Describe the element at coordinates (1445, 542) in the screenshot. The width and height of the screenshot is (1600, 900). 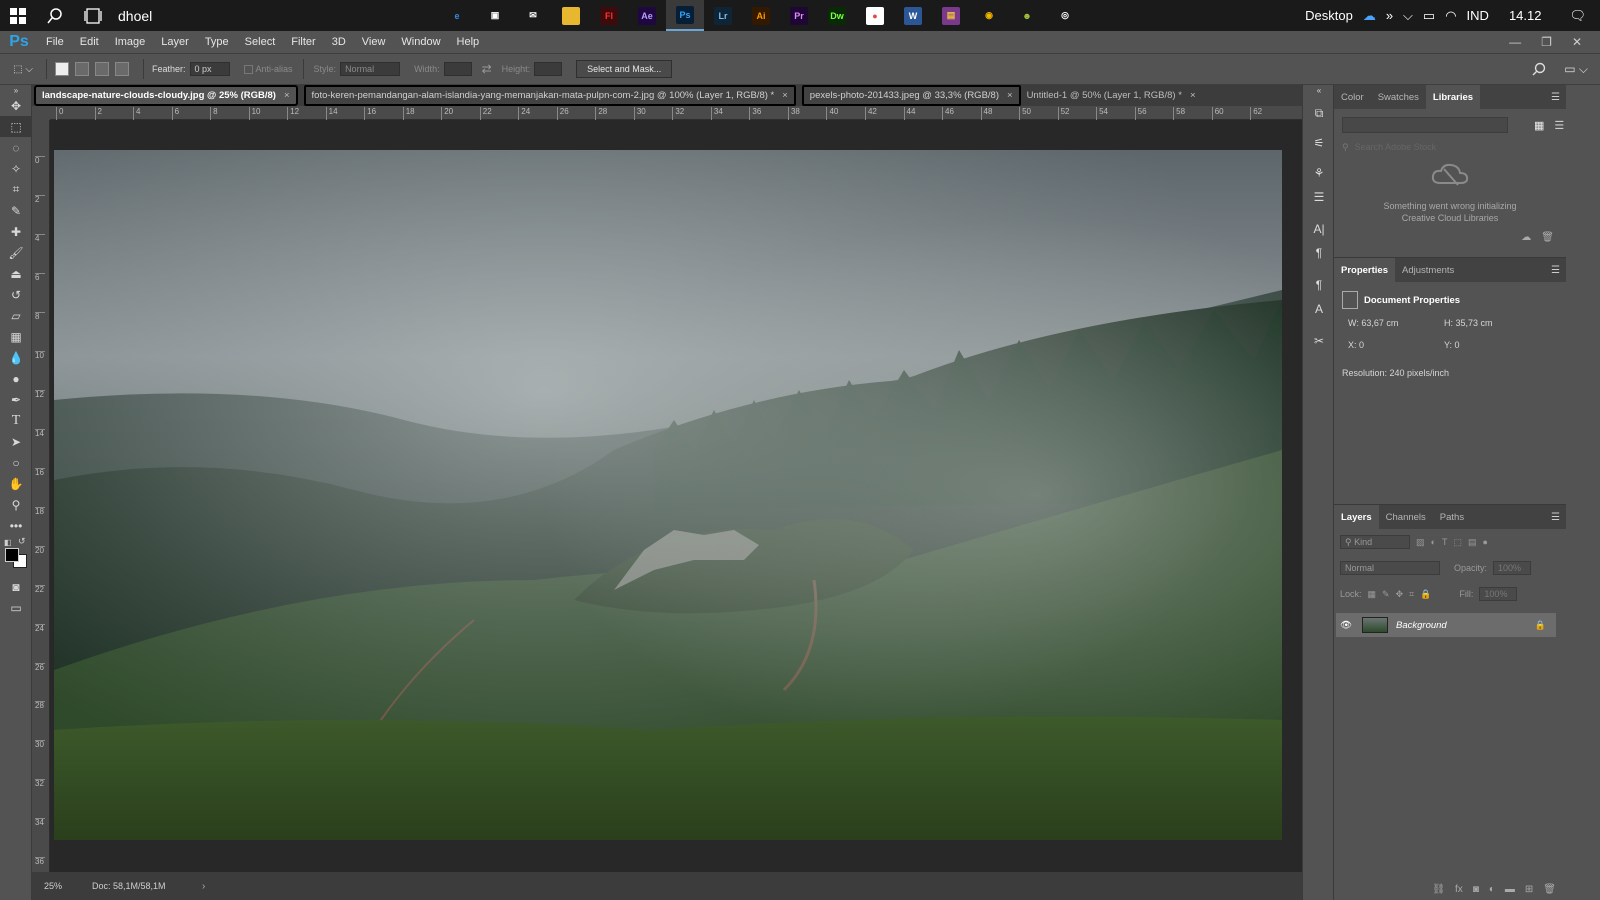
I see `type-filter-icon: T` at that location.